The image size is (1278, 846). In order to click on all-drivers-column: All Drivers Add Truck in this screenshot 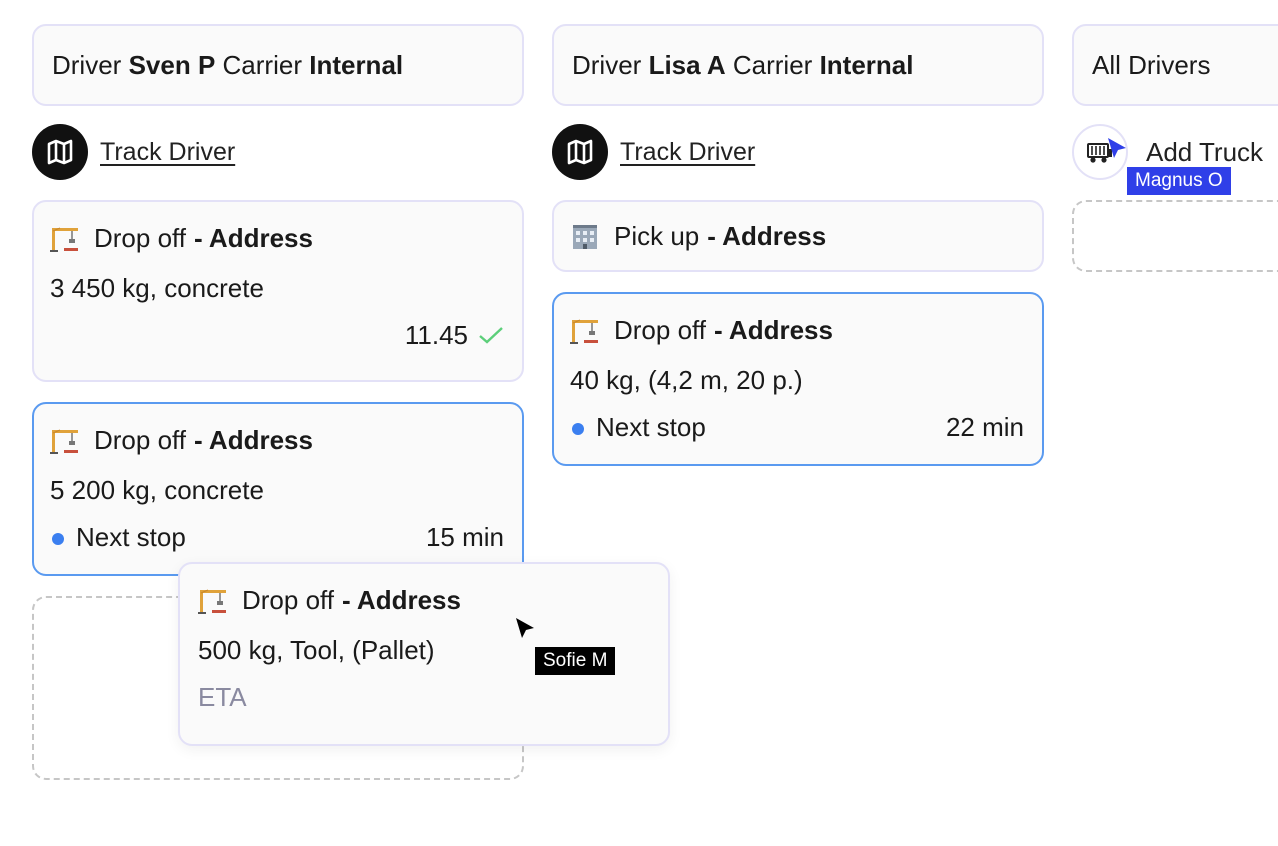, I will do `click(1175, 148)`.